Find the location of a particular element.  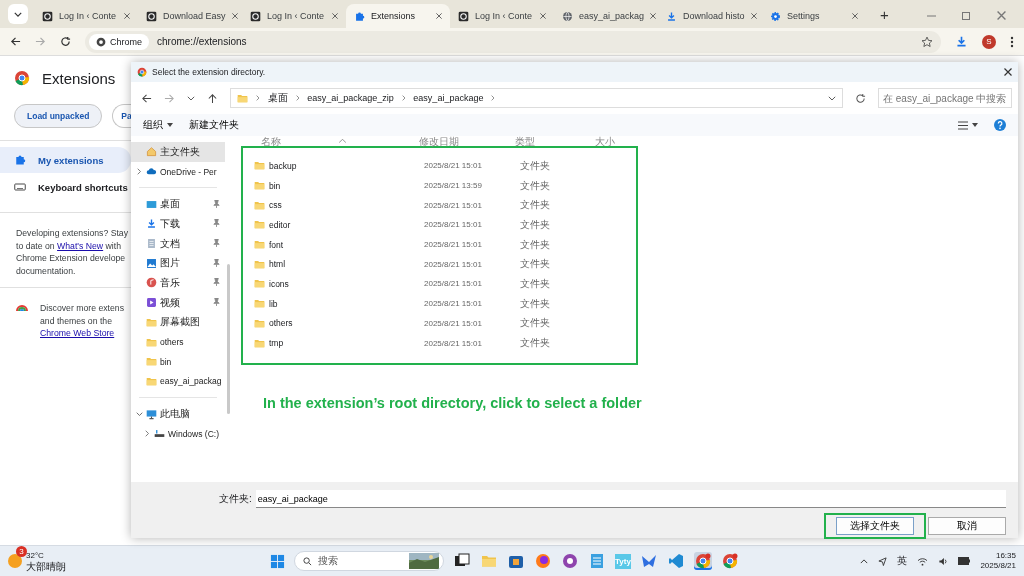

browser-tab: easy_ai_packag is located at coordinates (606, 16).